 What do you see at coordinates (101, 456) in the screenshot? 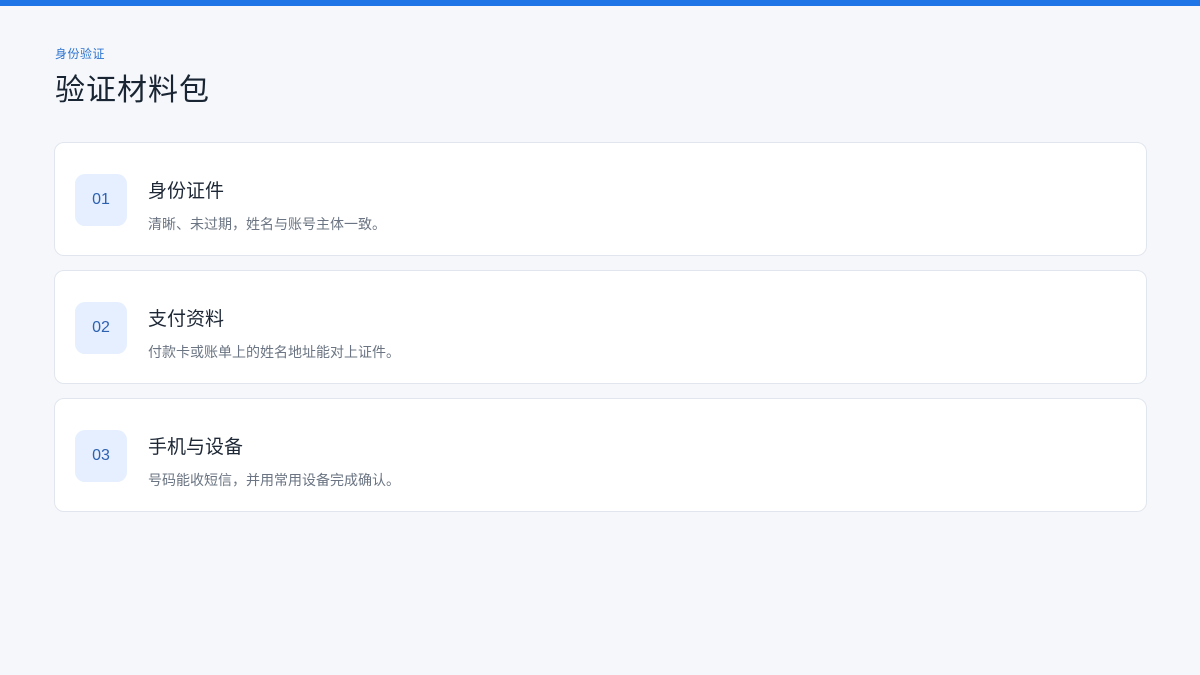
I see `step-number-badge: 03` at bounding box center [101, 456].